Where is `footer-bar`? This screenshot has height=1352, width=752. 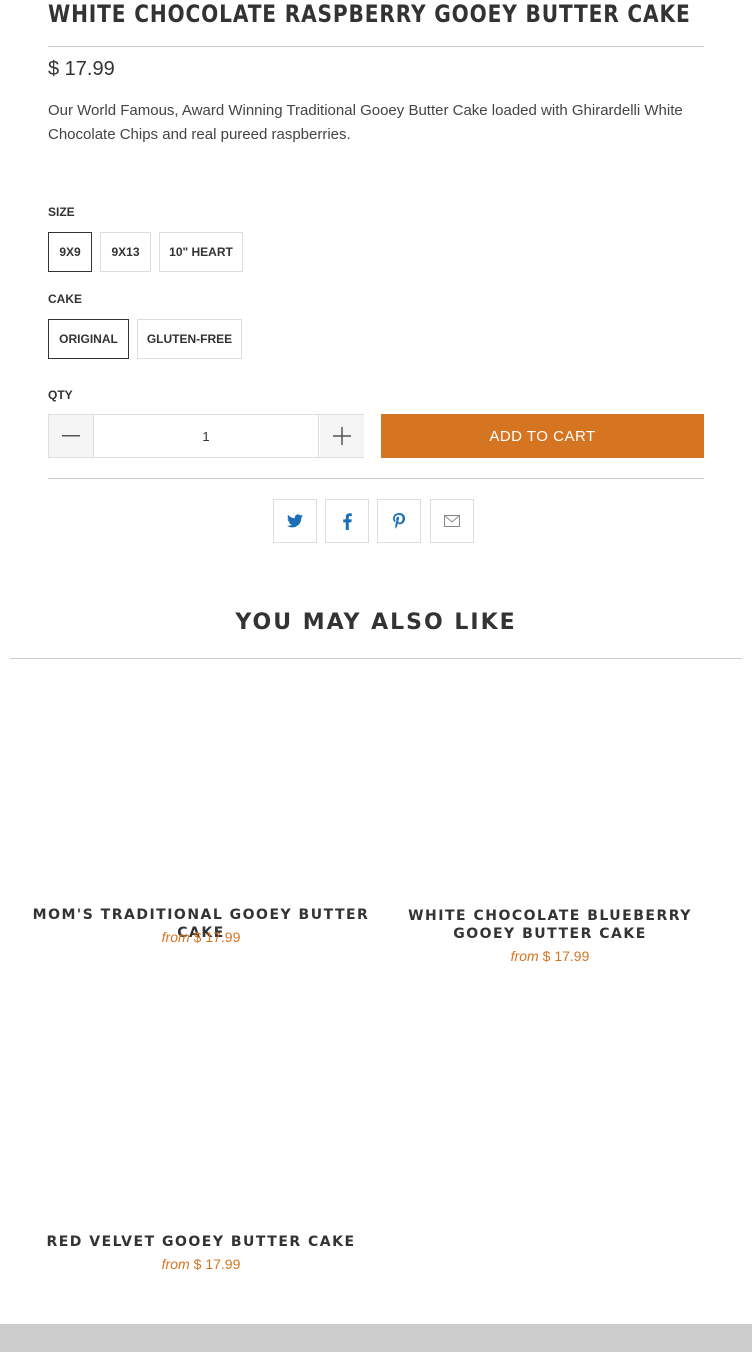
footer-bar is located at coordinates (376, 1338).